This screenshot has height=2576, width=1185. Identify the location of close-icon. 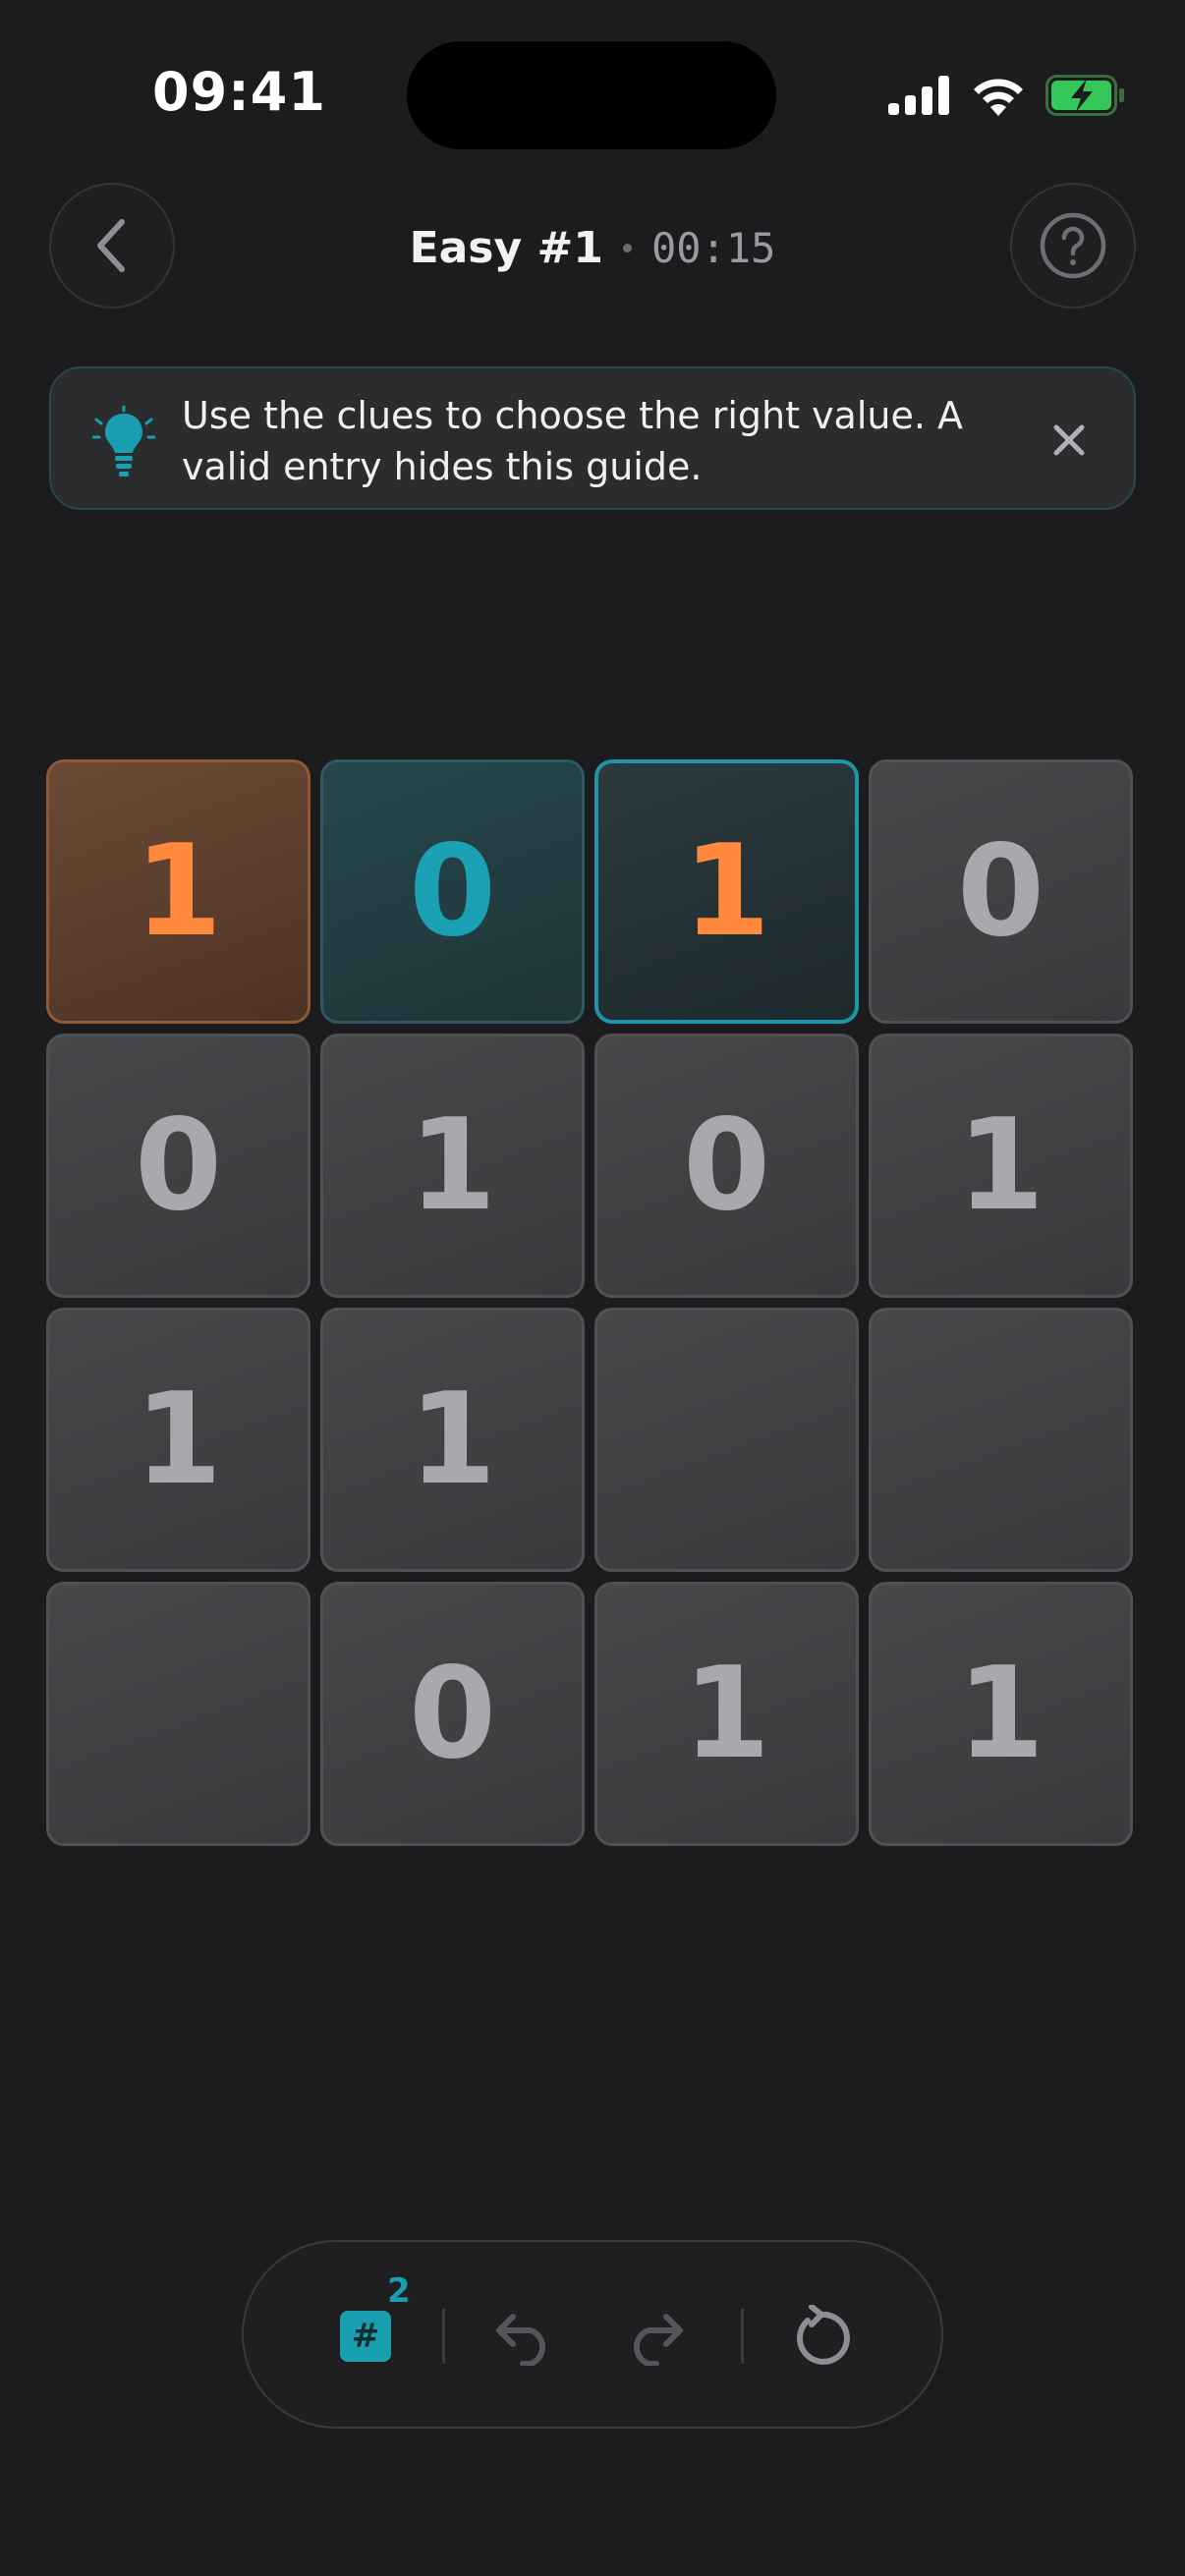
(1069, 440).